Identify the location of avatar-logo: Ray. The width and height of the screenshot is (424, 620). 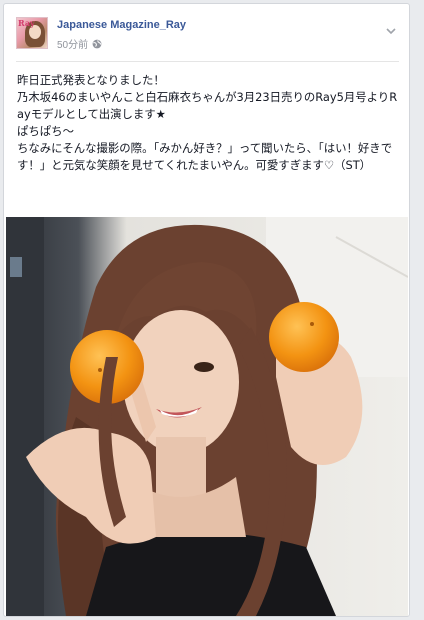
(26, 23).